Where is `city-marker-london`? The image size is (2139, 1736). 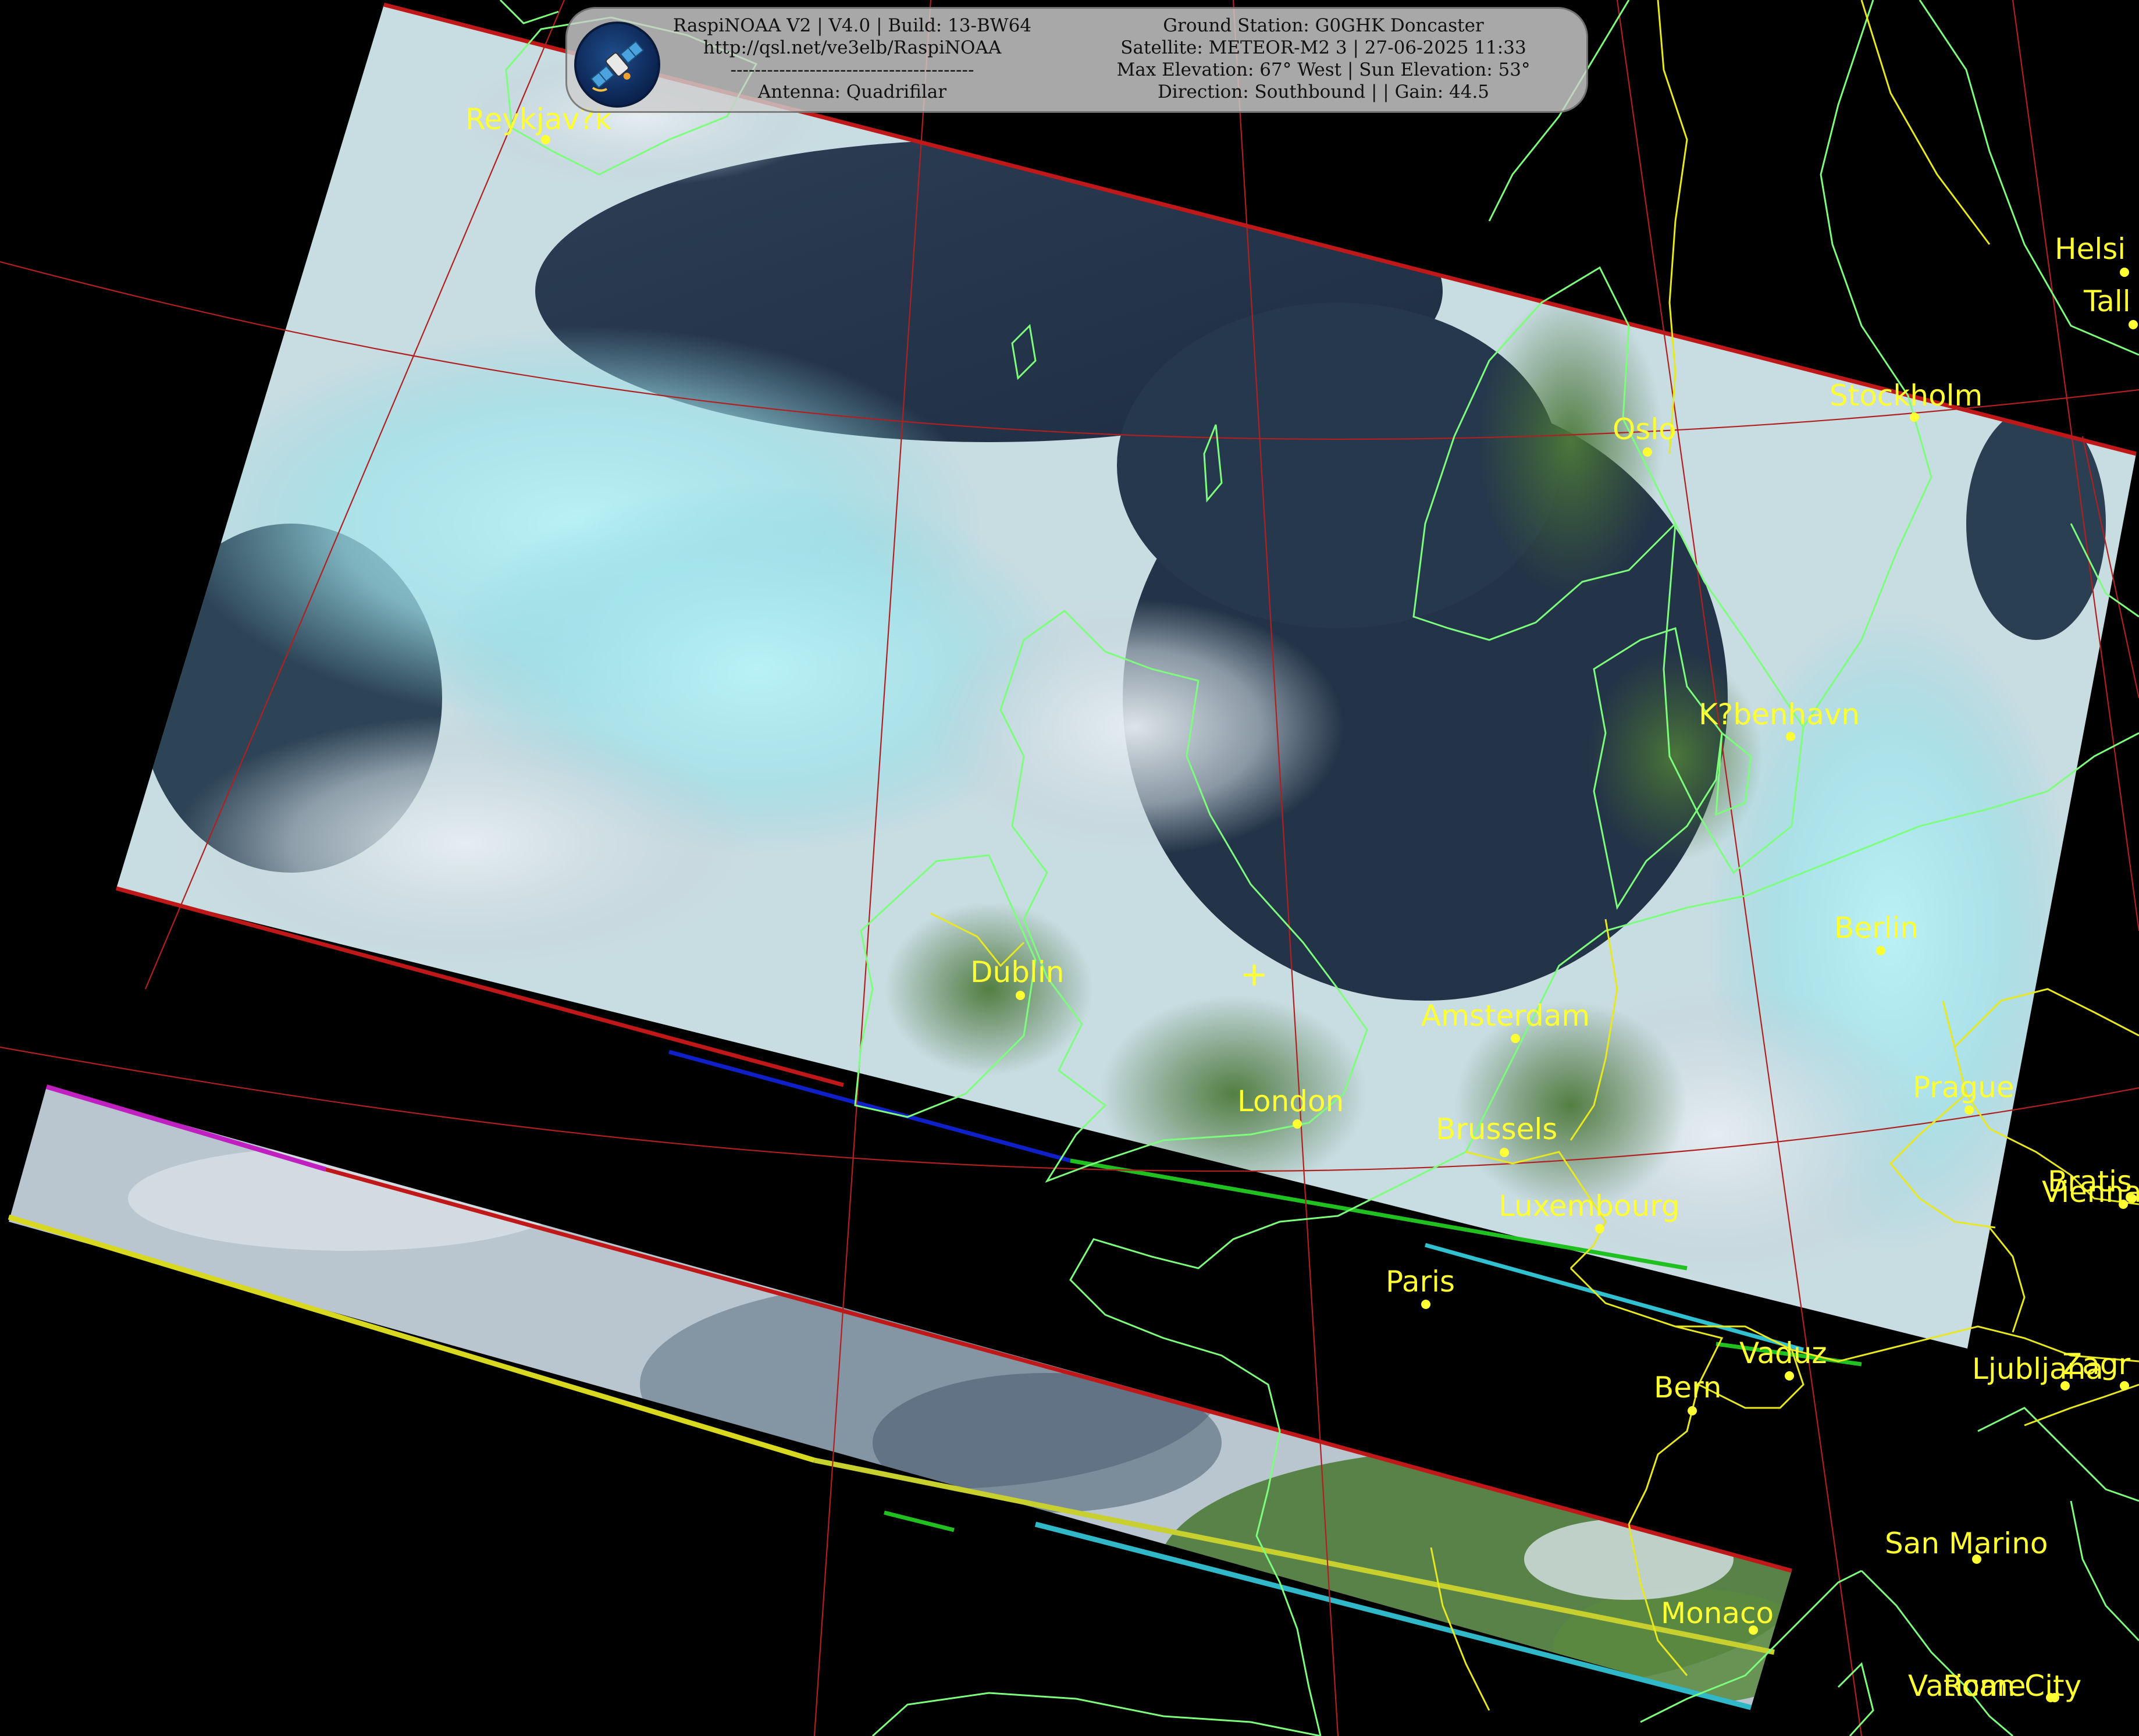
city-marker-london is located at coordinates (1297, 1124).